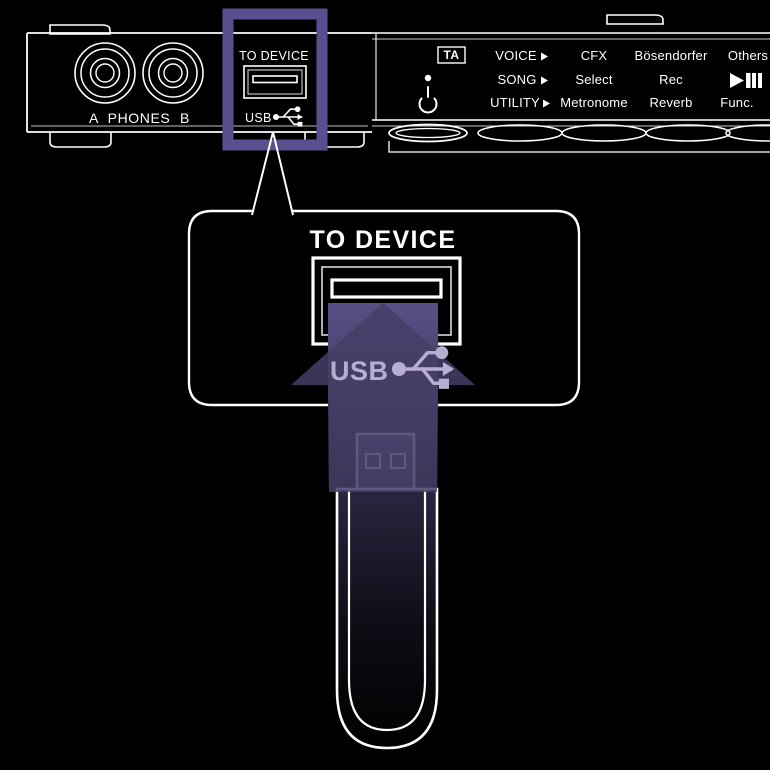 The height and width of the screenshot is (770, 770). I want to click on arrow-usb-label: USB, so click(359, 371).